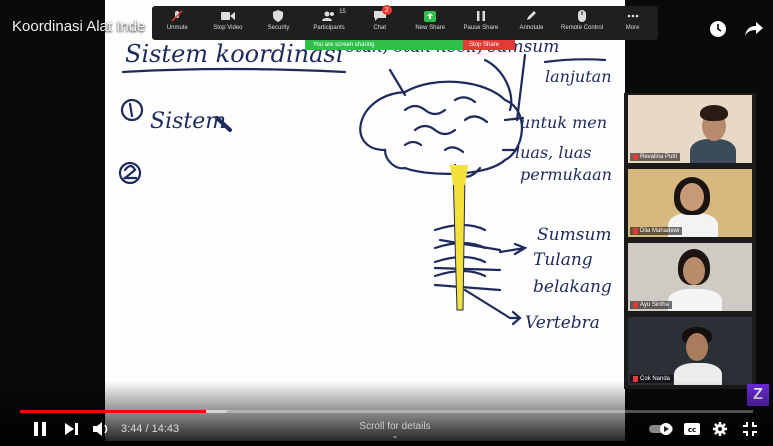 This screenshot has width=773, height=446. Describe the element at coordinates (632, 28) in the screenshot. I see `more-label: More` at that location.